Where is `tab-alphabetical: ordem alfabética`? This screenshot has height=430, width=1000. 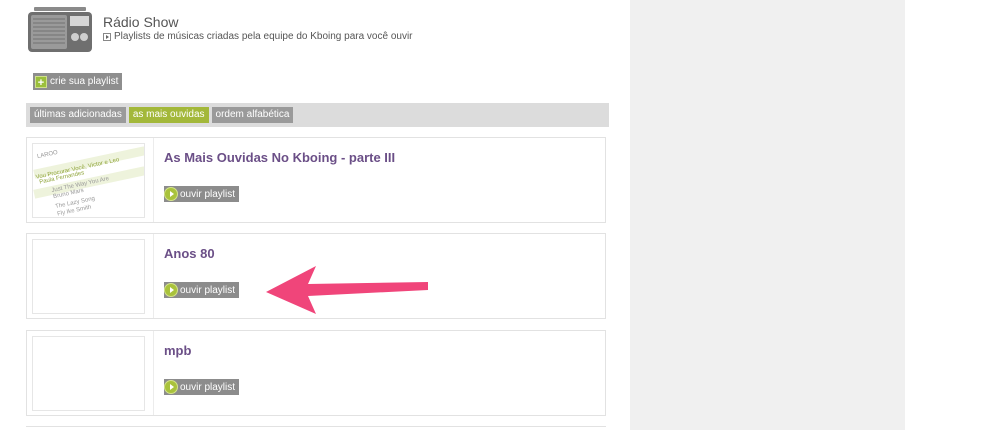
tab-alphabetical: ordem alfabética is located at coordinates (252, 115).